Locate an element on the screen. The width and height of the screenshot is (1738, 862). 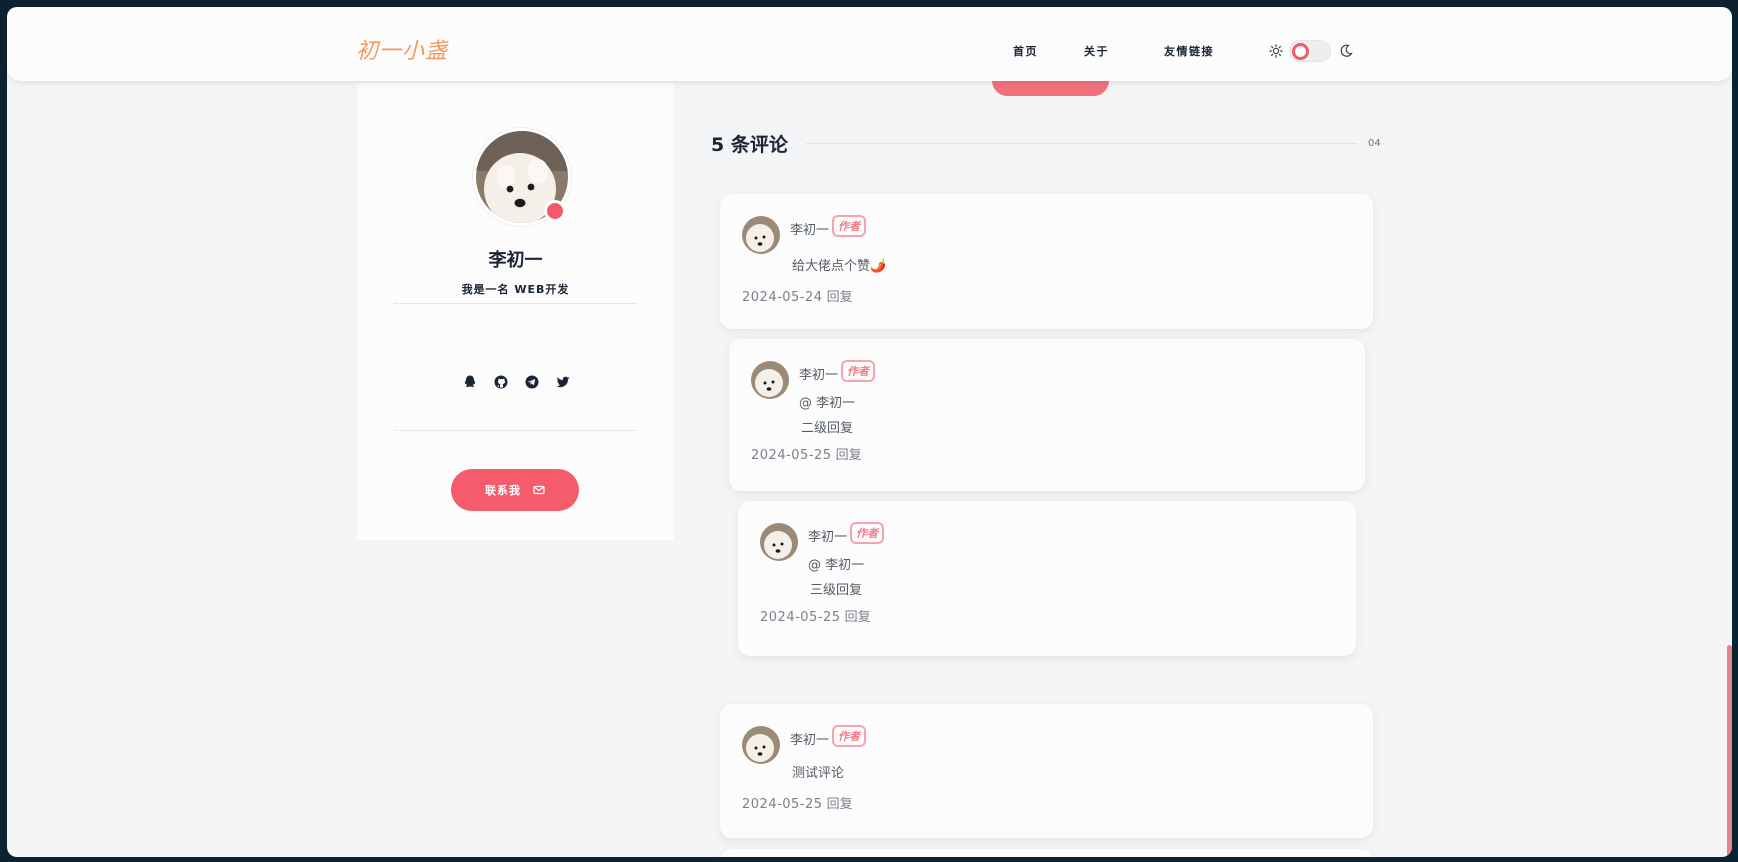
theme-toggle is located at coordinates (1311, 51).